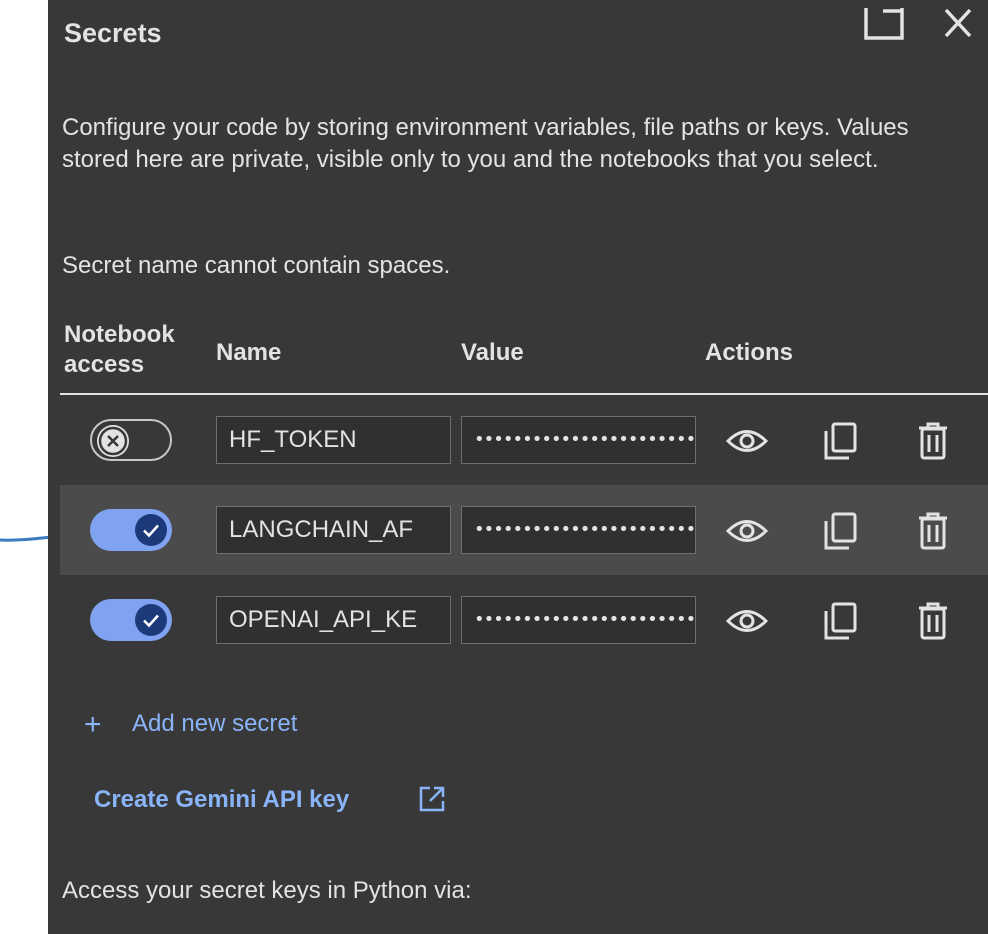 The image size is (988, 934). What do you see at coordinates (333, 440) in the screenshot?
I see `secret-name-field: HF_TOKEN` at bounding box center [333, 440].